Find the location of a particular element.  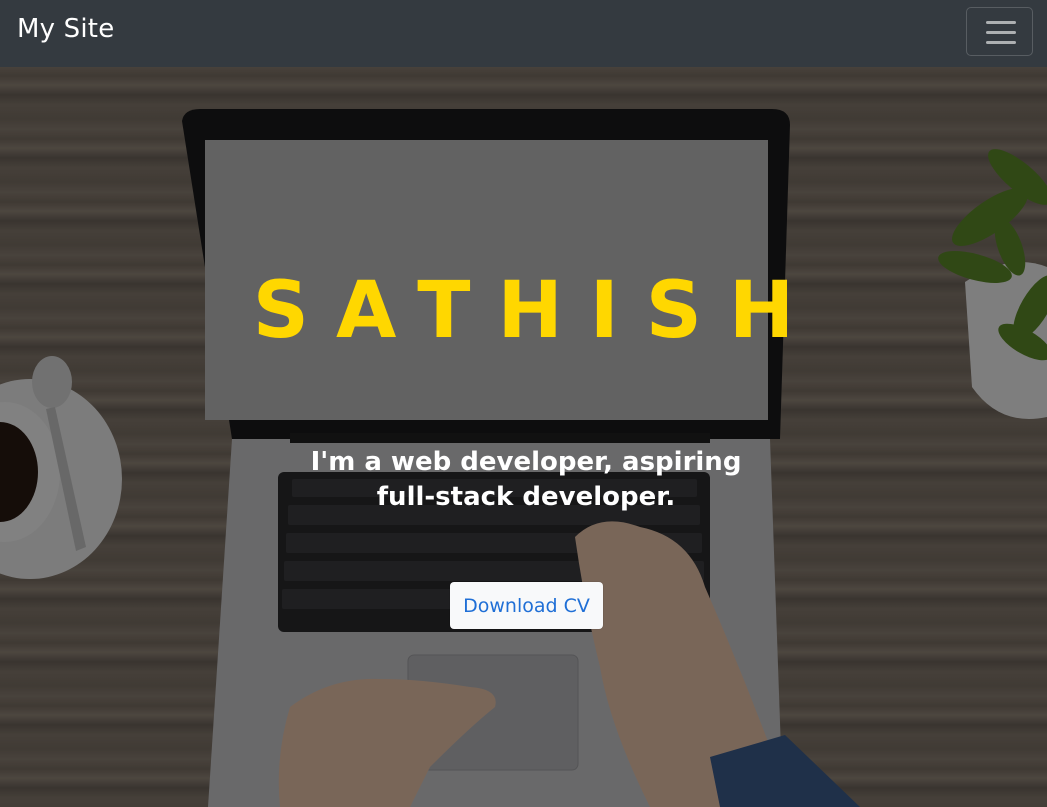

brand-link: My Site is located at coordinates (65, 29).